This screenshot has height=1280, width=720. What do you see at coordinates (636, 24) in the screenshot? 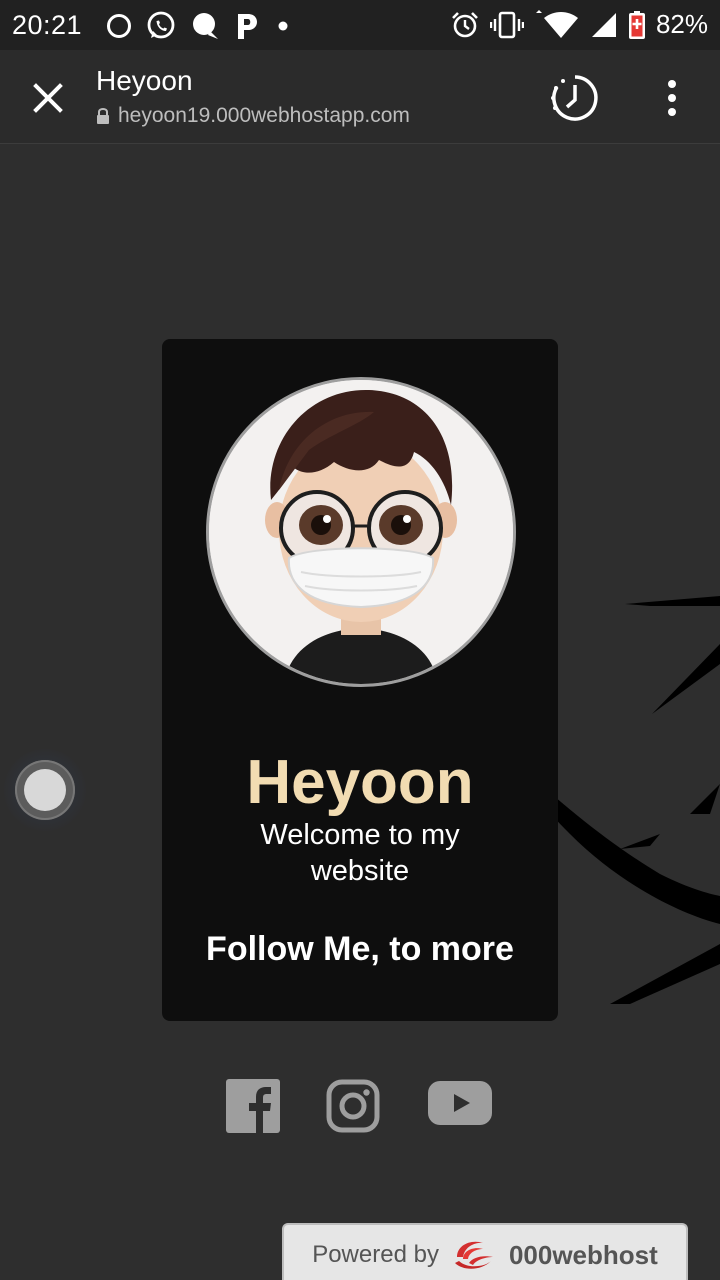
I see `battery-icon` at bounding box center [636, 24].